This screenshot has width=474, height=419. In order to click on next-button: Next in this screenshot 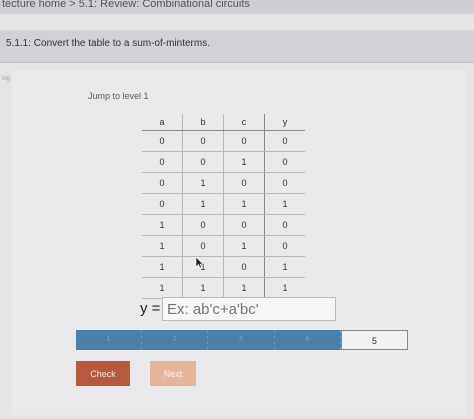, I will do `click(173, 373)`.